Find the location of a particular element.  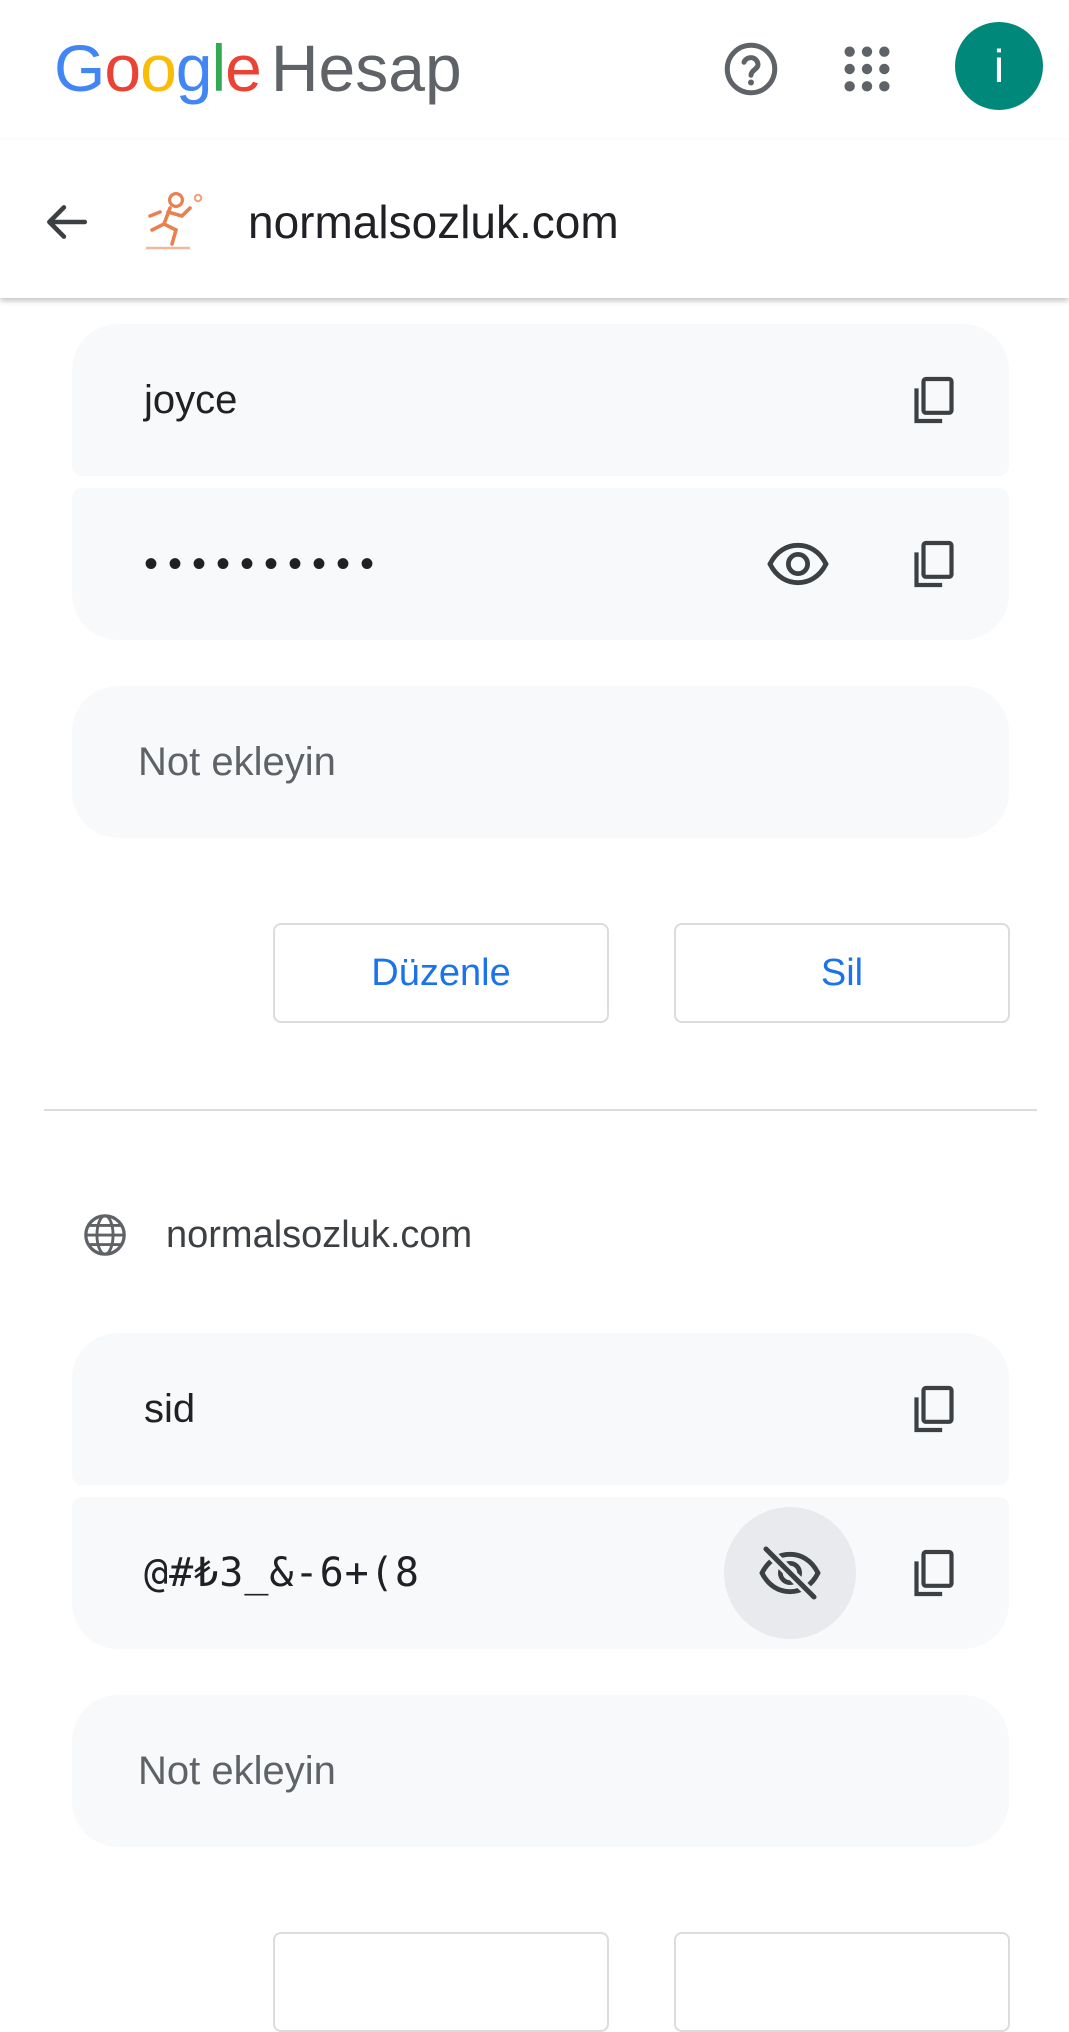

logo-letter: e is located at coordinates (243, 68).